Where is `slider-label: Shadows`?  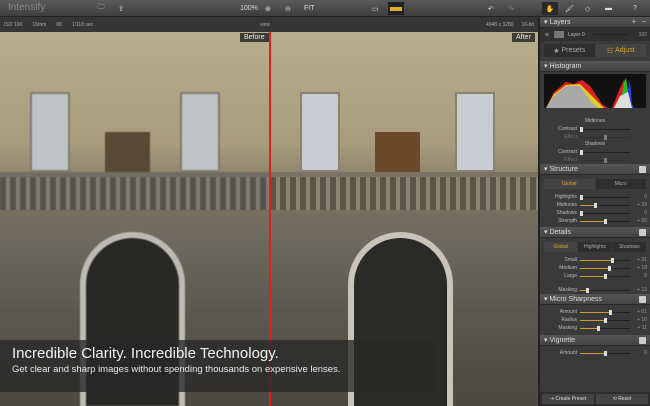 slider-label: Shadows is located at coordinates (566, 213).